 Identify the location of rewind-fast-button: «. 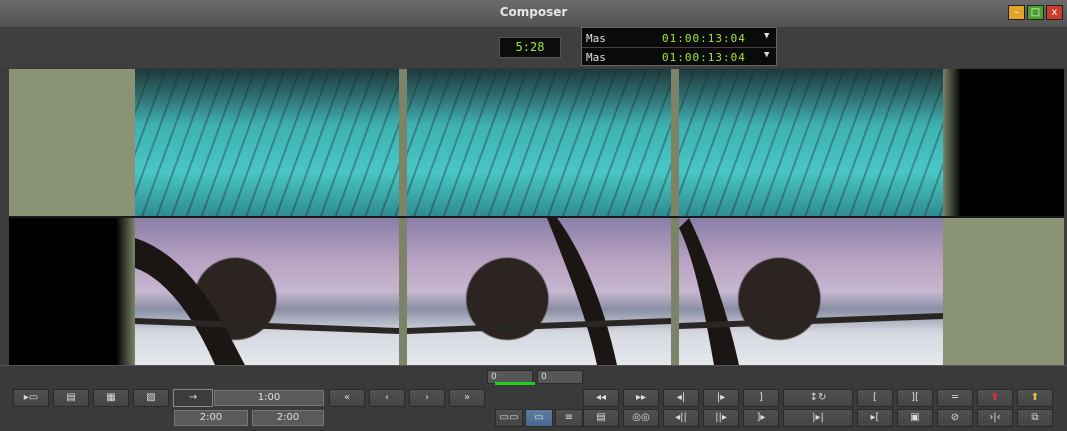
(347, 398).